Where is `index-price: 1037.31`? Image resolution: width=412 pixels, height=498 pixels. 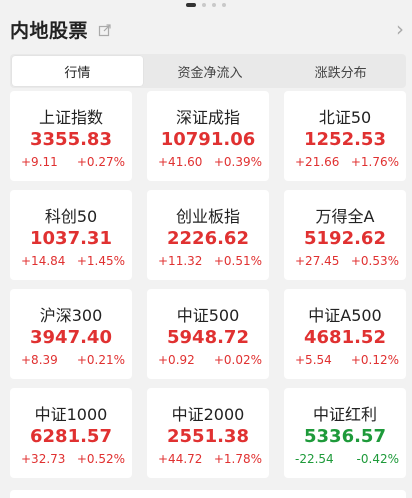 index-price: 1037.31 is located at coordinates (71, 238).